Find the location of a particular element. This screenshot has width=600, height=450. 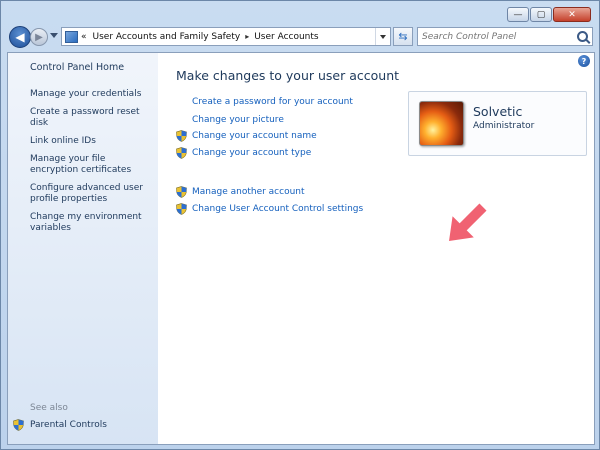

search-box is located at coordinates (505, 36).